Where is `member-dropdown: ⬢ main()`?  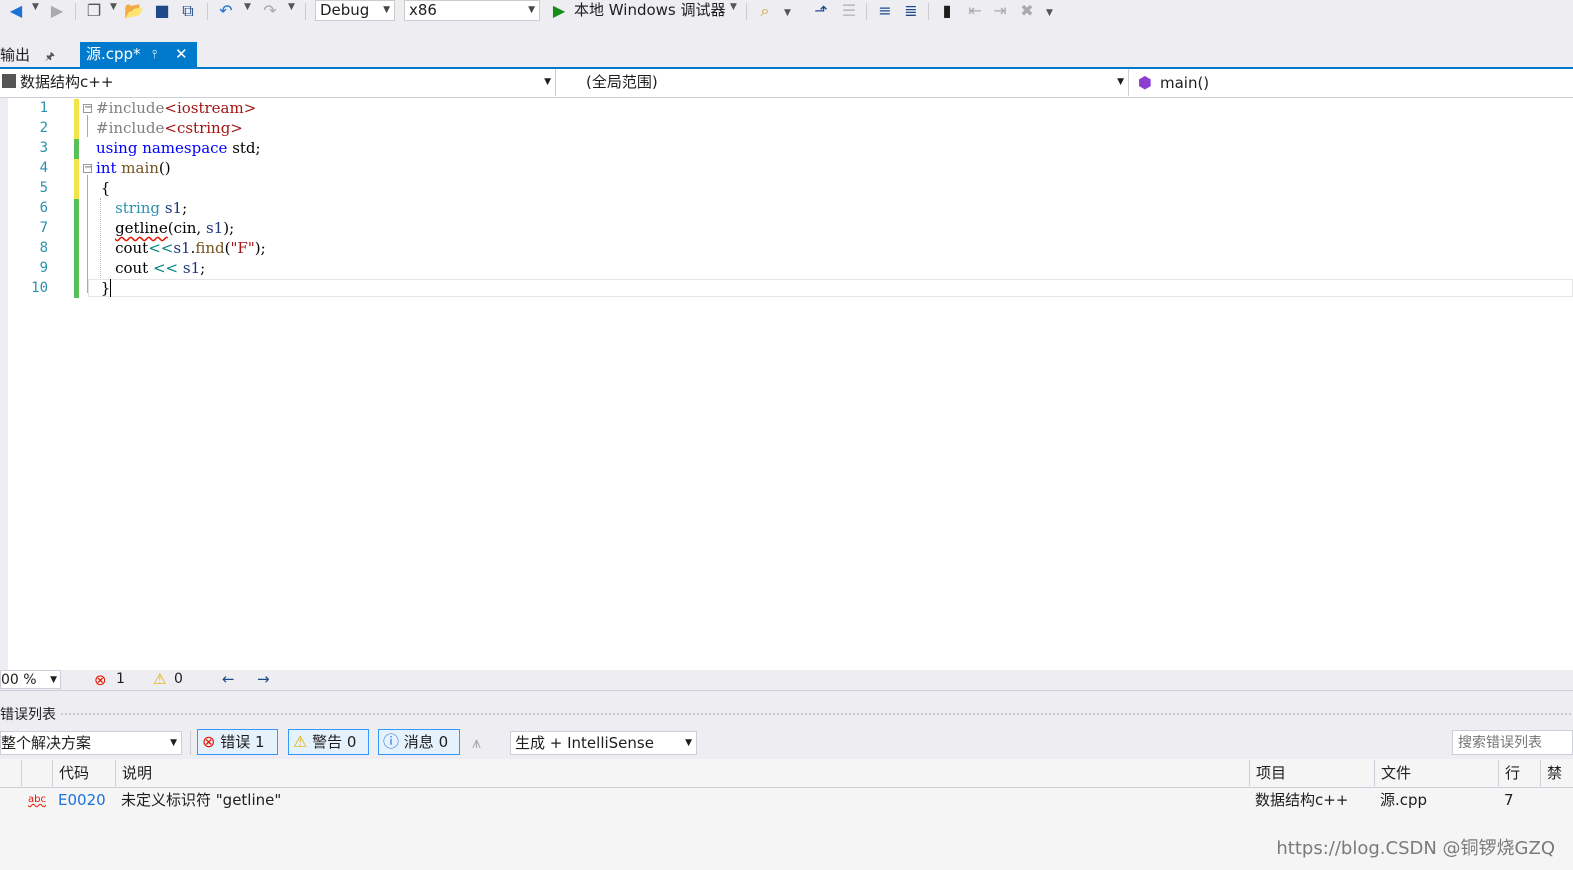 member-dropdown: ⬢ main() is located at coordinates (1353, 82).